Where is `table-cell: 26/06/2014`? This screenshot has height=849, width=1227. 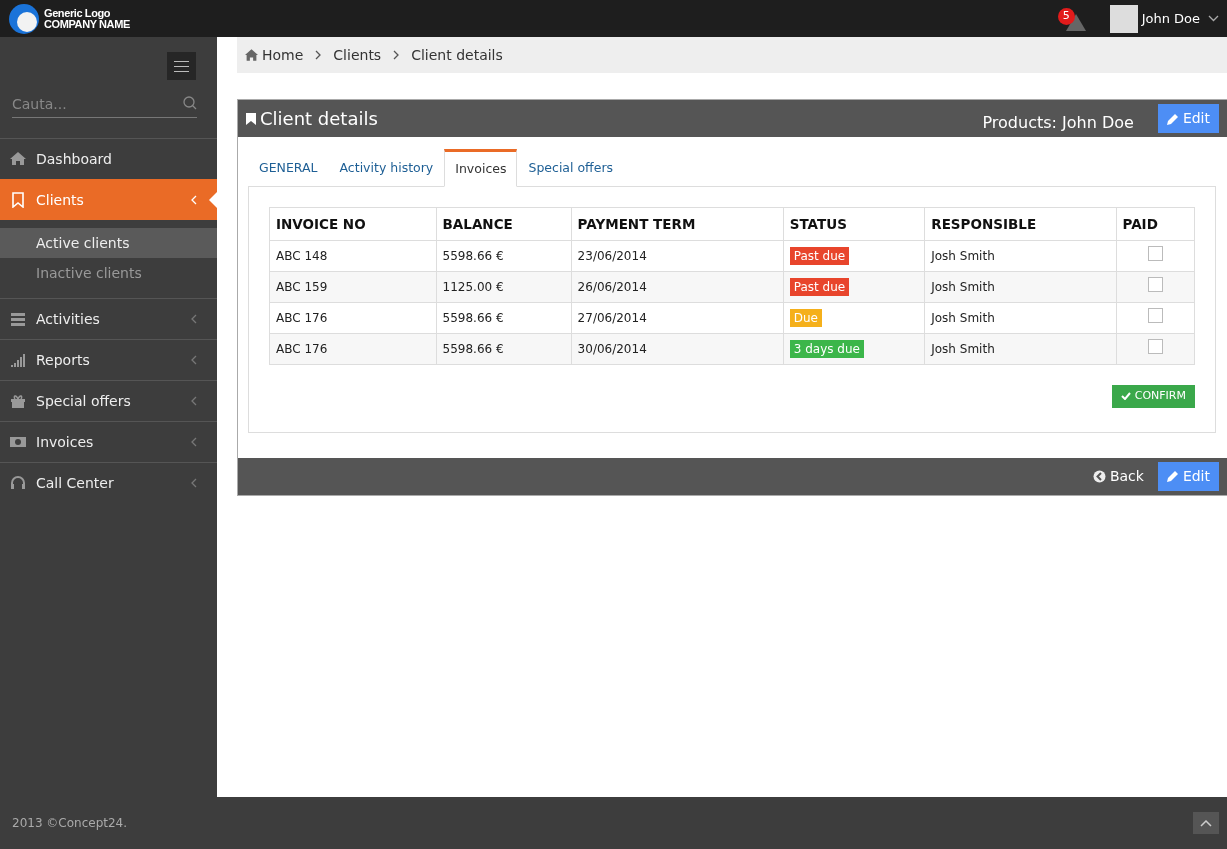
table-cell: 26/06/2014 is located at coordinates (677, 287).